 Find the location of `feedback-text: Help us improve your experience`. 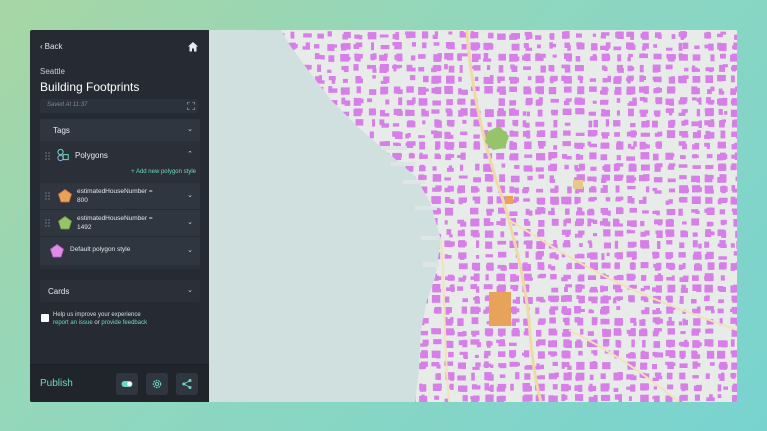

feedback-text: Help us improve your experience is located at coordinates (97, 315).